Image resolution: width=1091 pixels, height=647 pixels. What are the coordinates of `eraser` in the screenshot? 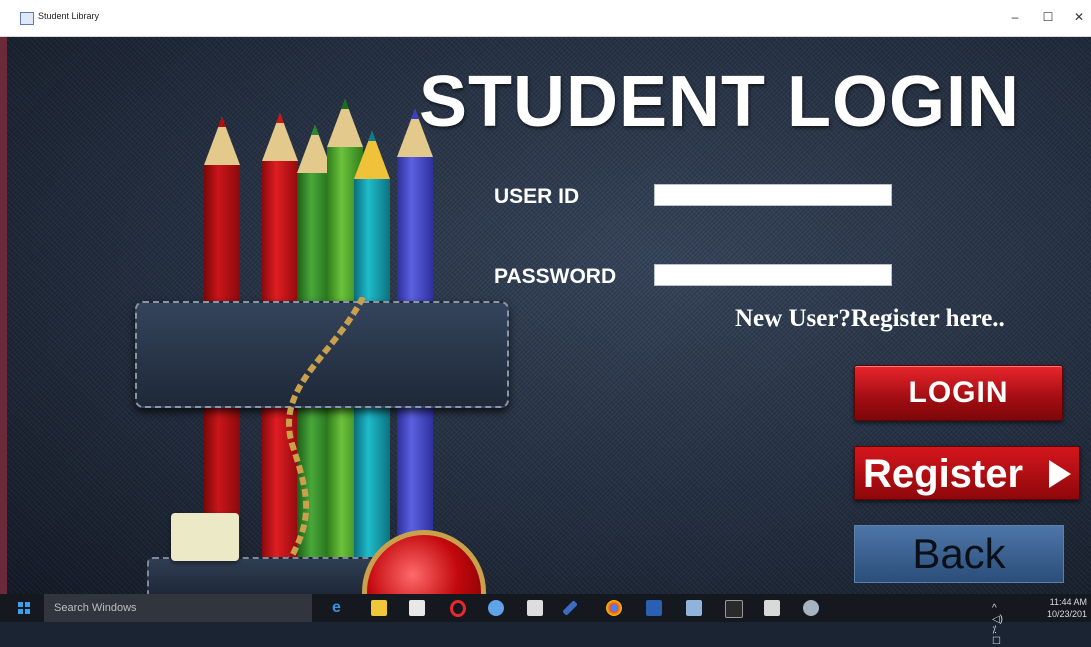 It's located at (205, 537).